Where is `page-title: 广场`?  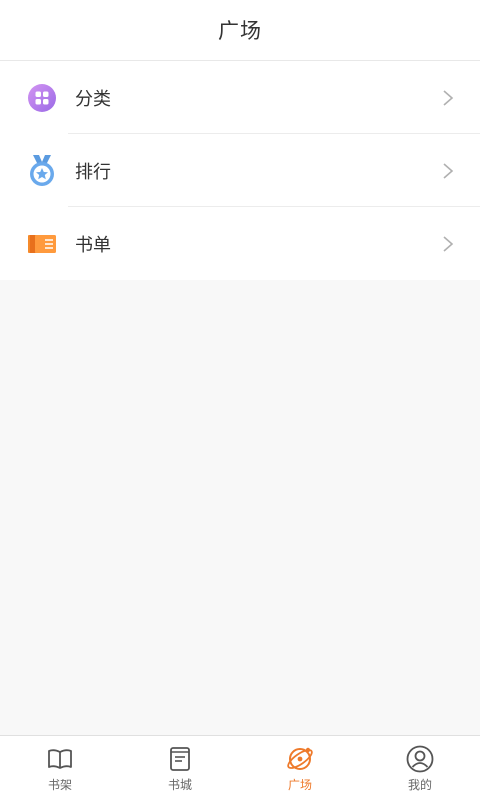 page-title: 广场 is located at coordinates (240, 31).